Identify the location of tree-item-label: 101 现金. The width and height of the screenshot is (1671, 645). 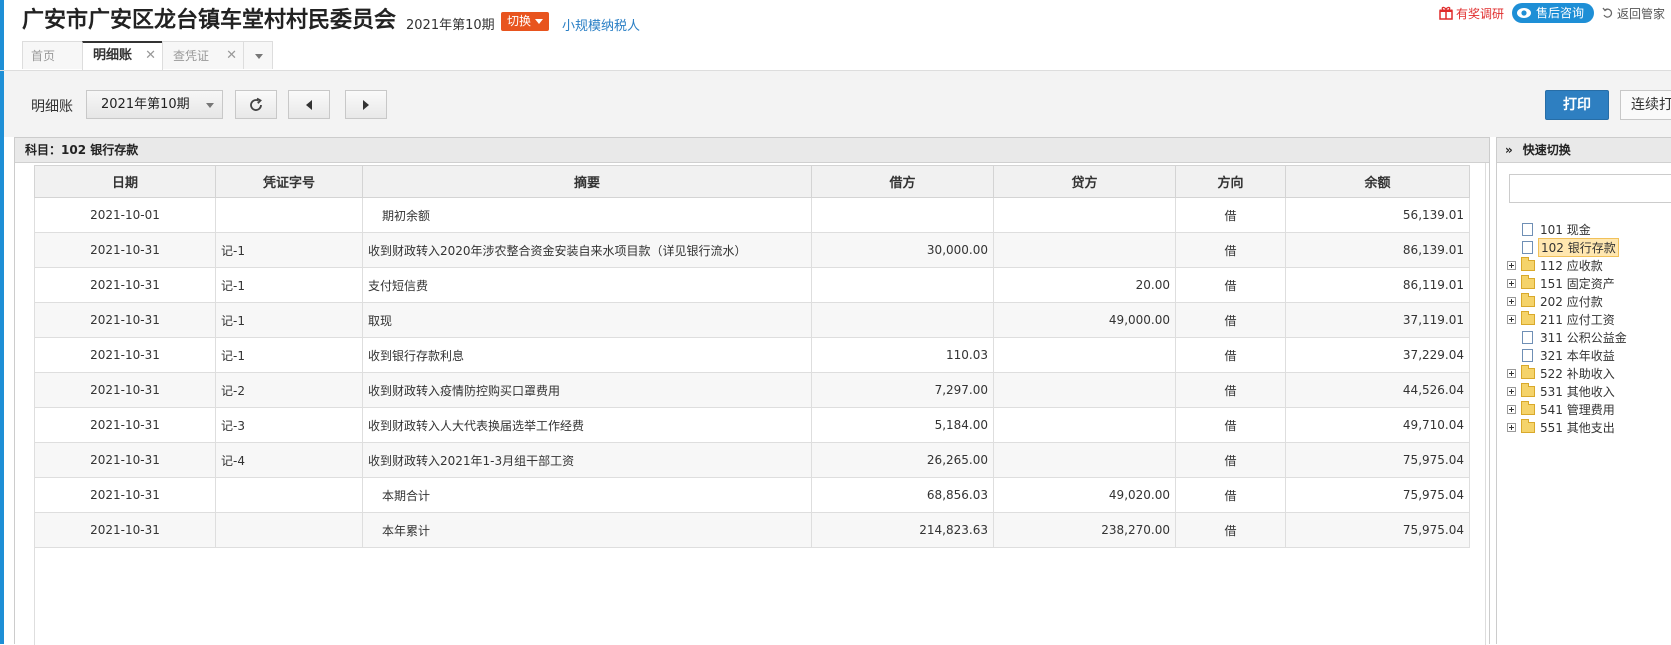
(1565, 229).